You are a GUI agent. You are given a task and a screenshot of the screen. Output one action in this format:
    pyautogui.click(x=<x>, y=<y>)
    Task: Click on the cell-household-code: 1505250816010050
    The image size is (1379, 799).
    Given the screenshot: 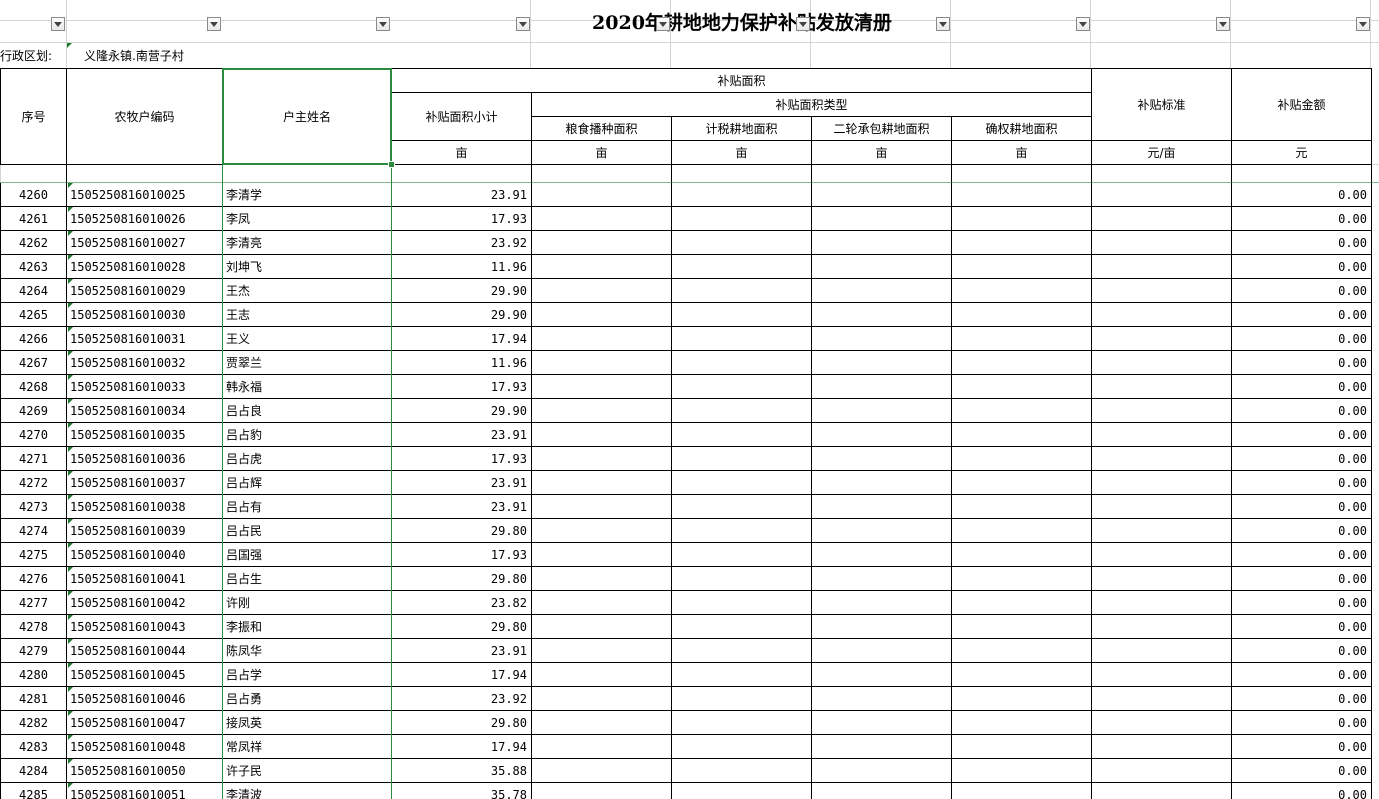 What is the action you would take?
    pyautogui.click(x=145, y=771)
    